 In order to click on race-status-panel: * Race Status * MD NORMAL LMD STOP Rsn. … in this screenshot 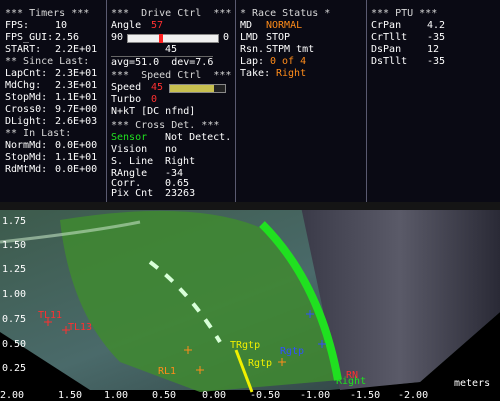, I will do `click(301, 101)`.